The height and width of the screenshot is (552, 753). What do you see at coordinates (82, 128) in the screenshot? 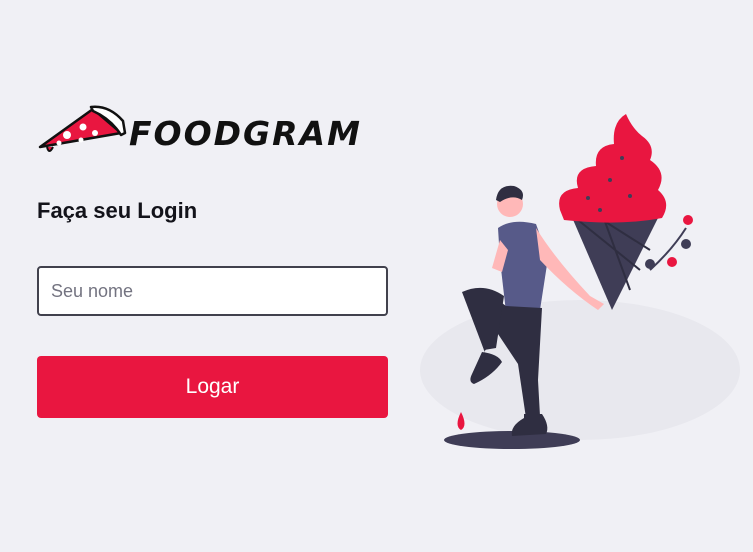
I see `pizza-slice-icon` at bounding box center [82, 128].